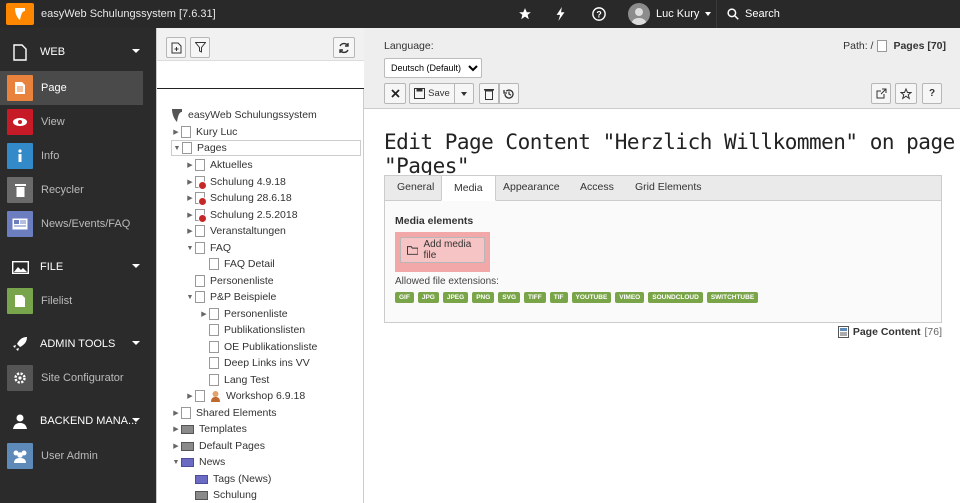 The width and height of the screenshot is (960, 503). I want to click on module-site-configurator: Site Configurator, so click(78, 378).